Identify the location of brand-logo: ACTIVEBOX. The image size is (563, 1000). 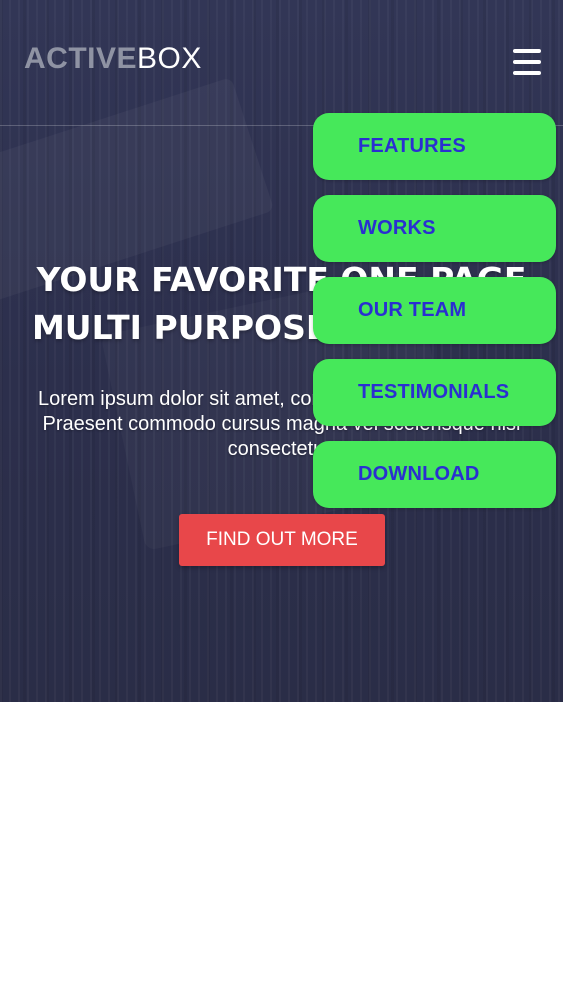
(113, 59).